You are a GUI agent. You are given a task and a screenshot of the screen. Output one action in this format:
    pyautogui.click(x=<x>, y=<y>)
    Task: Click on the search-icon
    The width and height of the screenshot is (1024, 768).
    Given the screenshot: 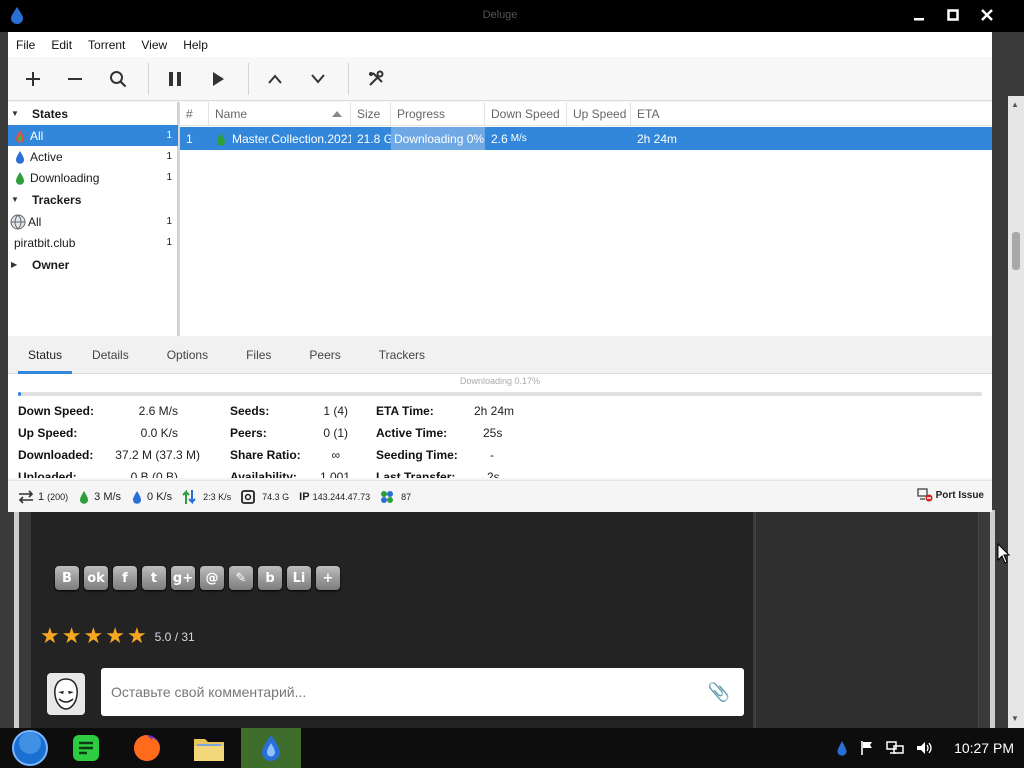 What is the action you would take?
    pyautogui.click(x=118, y=79)
    